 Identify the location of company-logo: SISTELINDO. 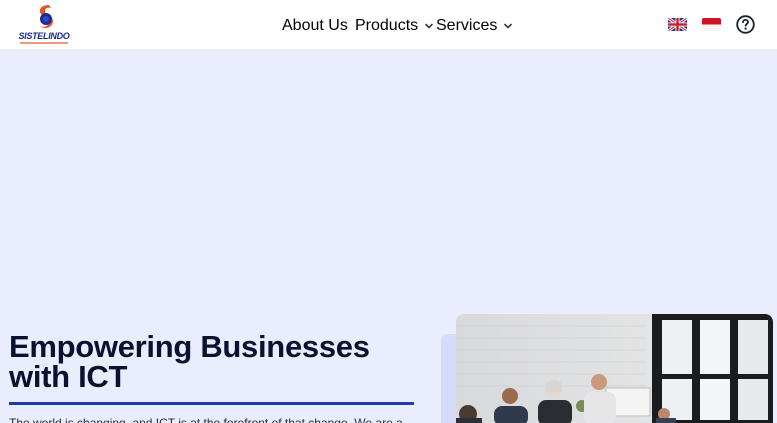
(44, 25).